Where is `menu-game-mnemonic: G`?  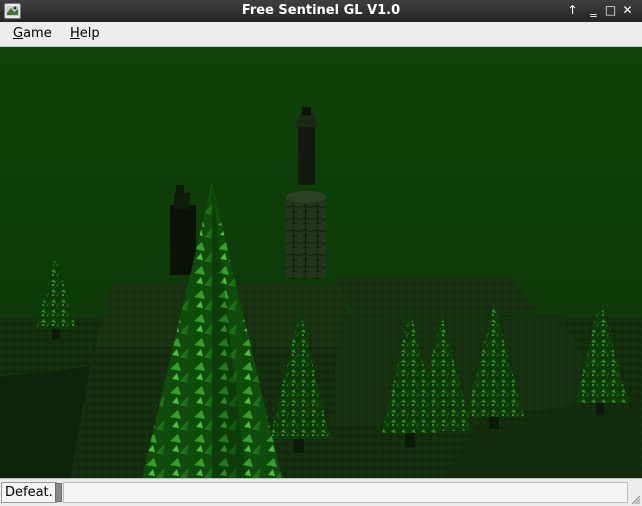 menu-game-mnemonic: G is located at coordinates (18, 33).